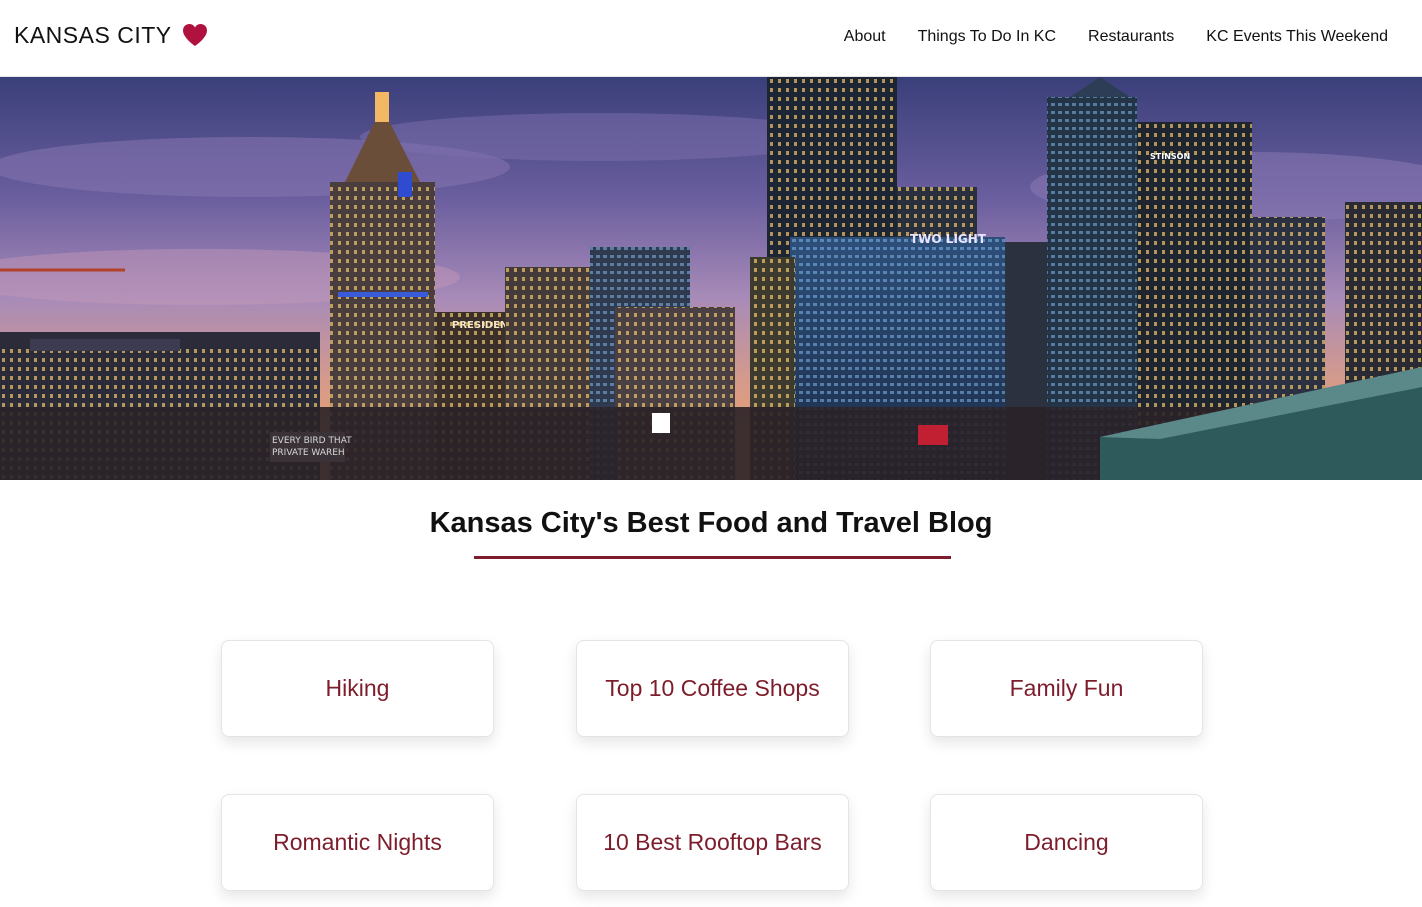 The height and width of the screenshot is (907, 1422). I want to click on card-coffee-shops: Top 10 Coffee Shops, so click(712, 688).